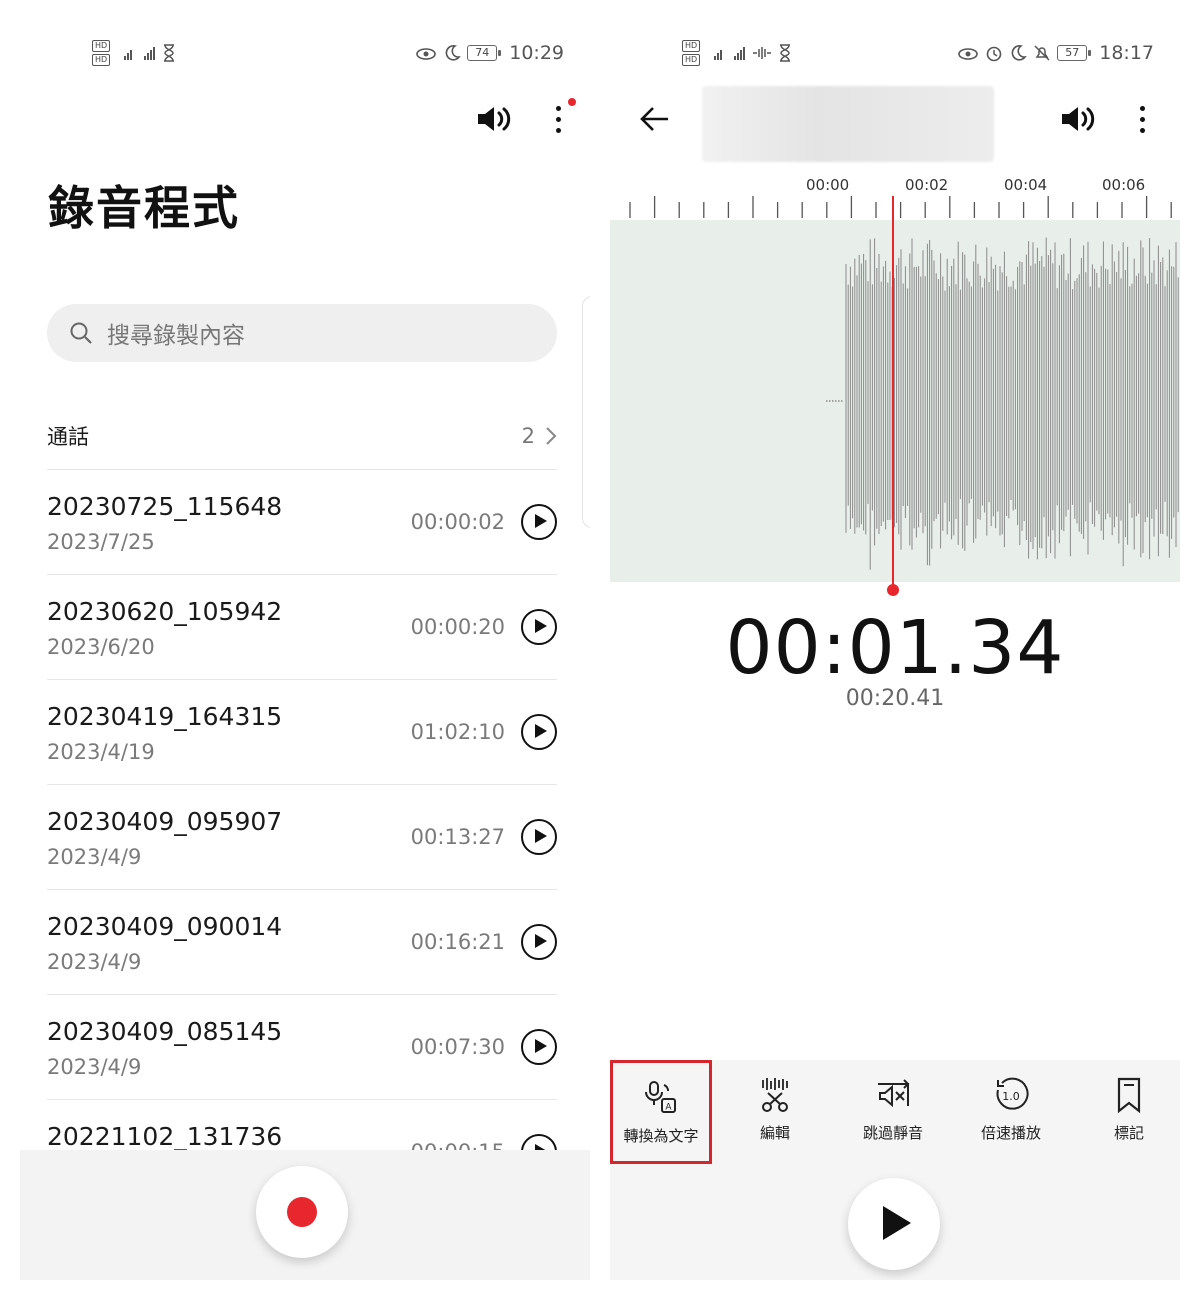 The image size is (1200, 1300). What do you see at coordinates (894, 1093) in the screenshot?
I see `skip-silence-icon` at bounding box center [894, 1093].